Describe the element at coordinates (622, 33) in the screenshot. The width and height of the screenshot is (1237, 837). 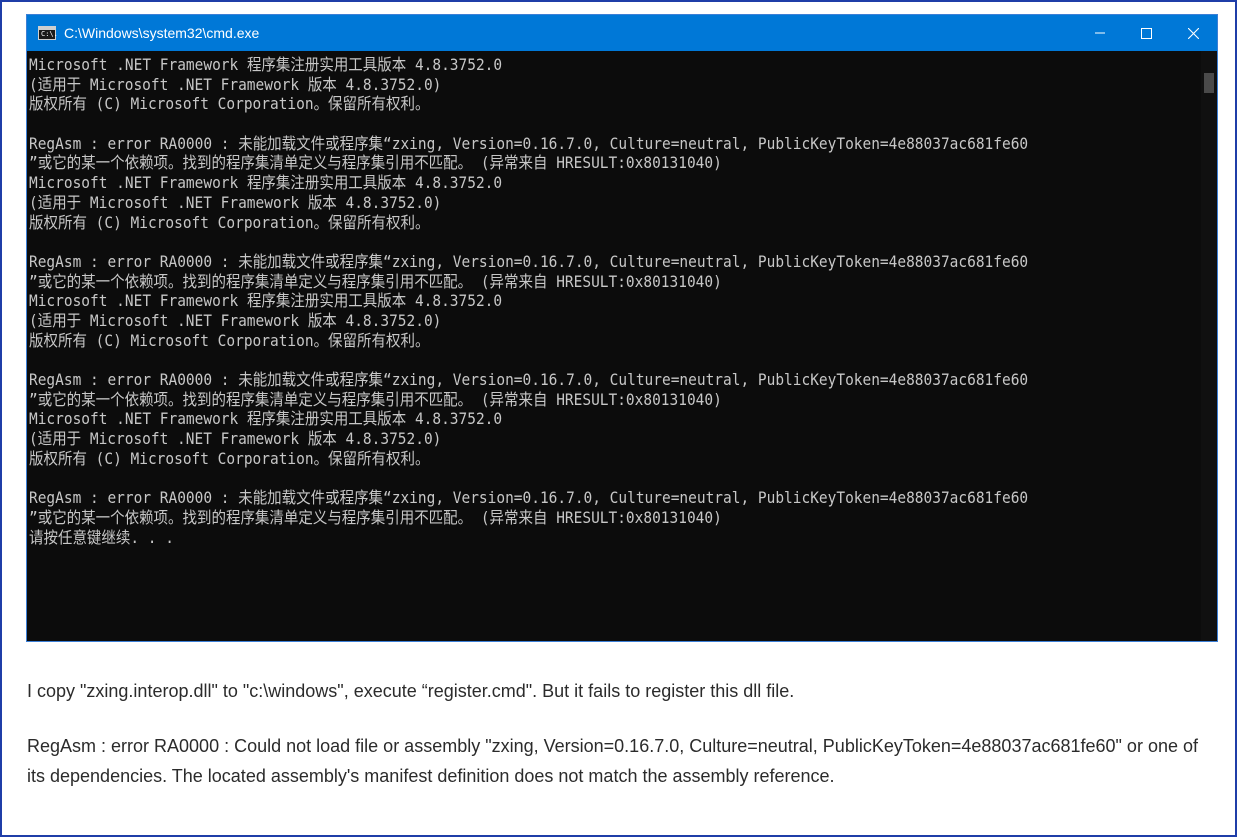
I see `title-bar: C:\. C:\Windows\system32\cmd.exe` at that location.